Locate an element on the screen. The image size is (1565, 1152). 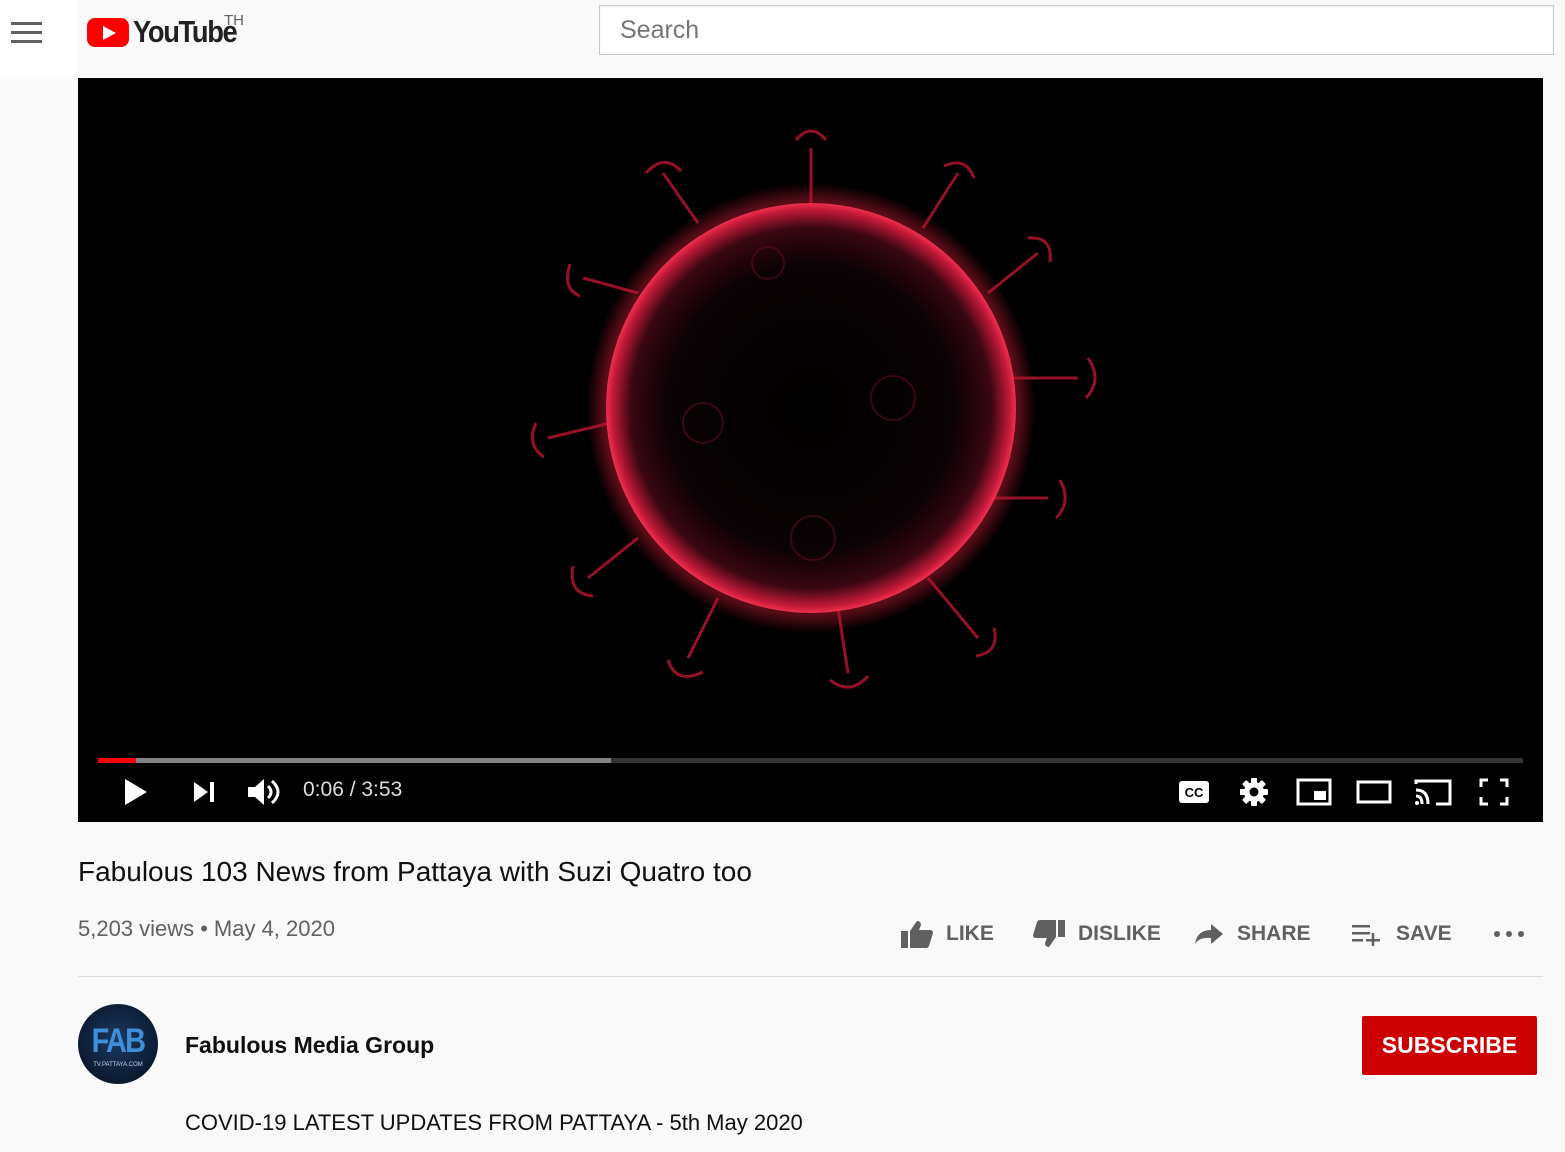
avatar-logo-text: FAB is located at coordinates (118, 1041).